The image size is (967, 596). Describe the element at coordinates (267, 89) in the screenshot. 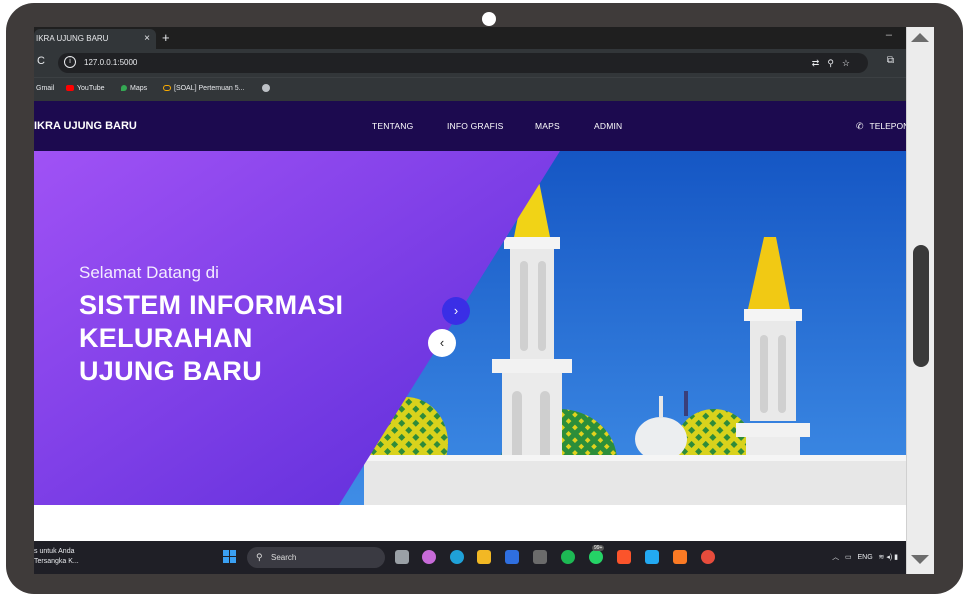

I see `globe-icon` at that location.